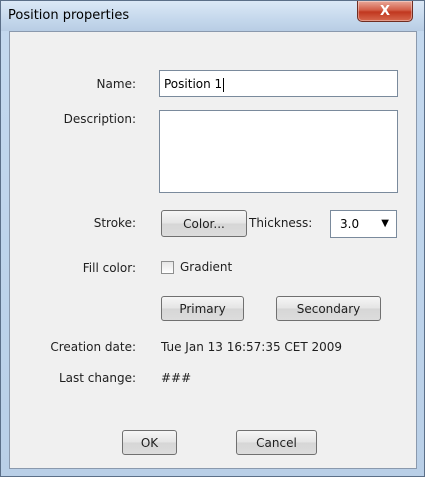 The height and width of the screenshot is (477, 425). What do you see at coordinates (206, 267) in the screenshot?
I see `gradient-label: Gradient` at bounding box center [206, 267].